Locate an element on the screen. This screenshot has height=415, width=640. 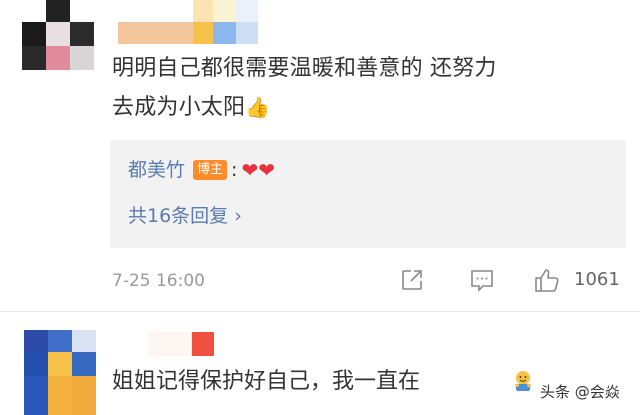
thumbs-up-emoji: 👍 is located at coordinates (258, 107).